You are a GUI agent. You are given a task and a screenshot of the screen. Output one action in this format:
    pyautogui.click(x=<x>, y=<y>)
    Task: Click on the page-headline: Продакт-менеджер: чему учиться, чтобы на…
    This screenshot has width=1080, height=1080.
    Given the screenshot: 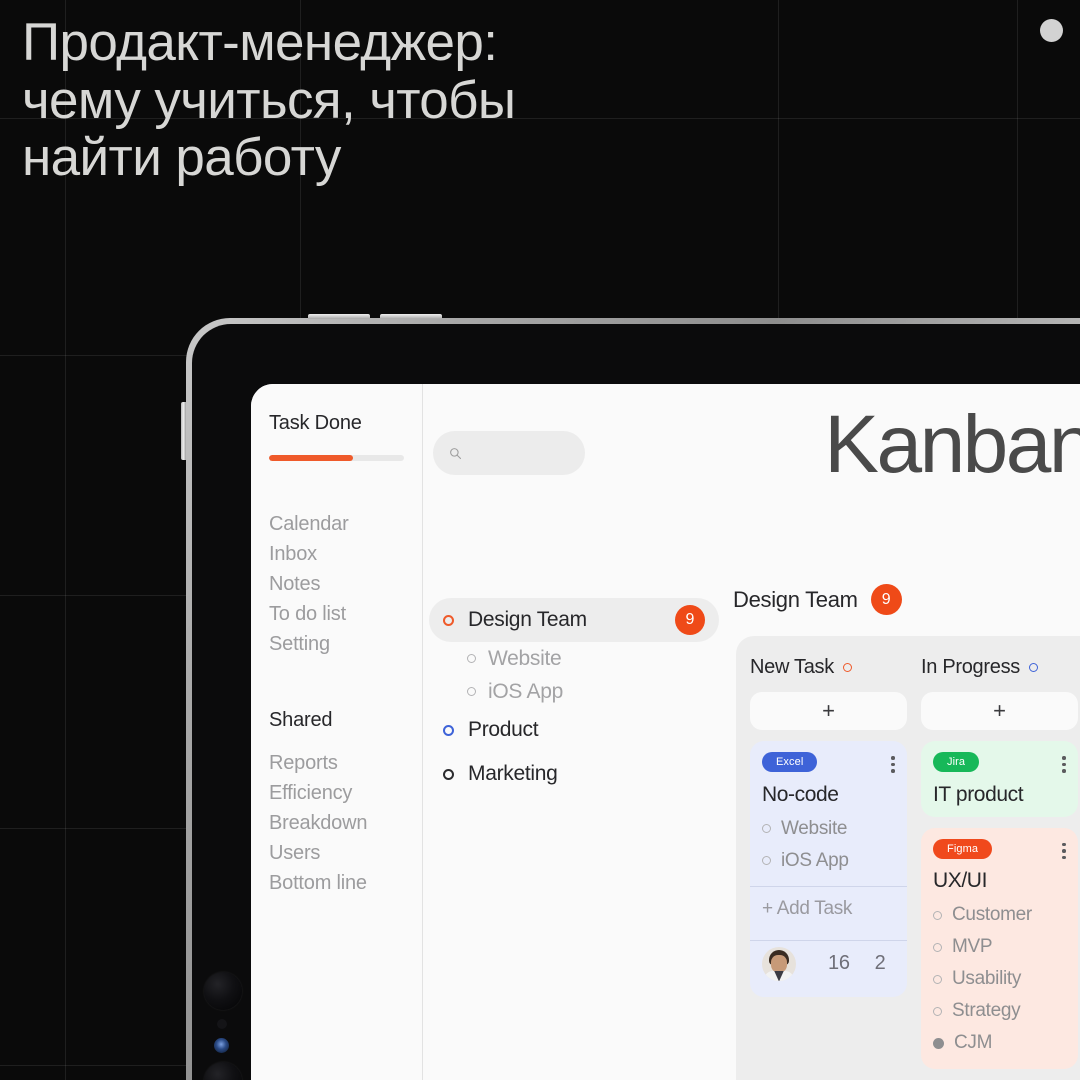 What is the action you would take?
    pyautogui.click(x=269, y=100)
    